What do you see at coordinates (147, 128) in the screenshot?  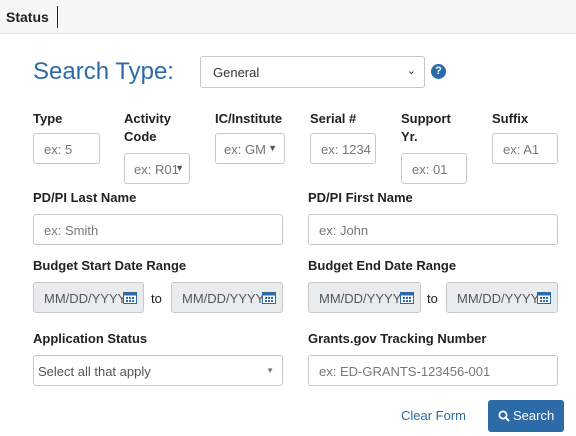 I see `activity-code-label: Activity Code` at bounding box center [147, 128].